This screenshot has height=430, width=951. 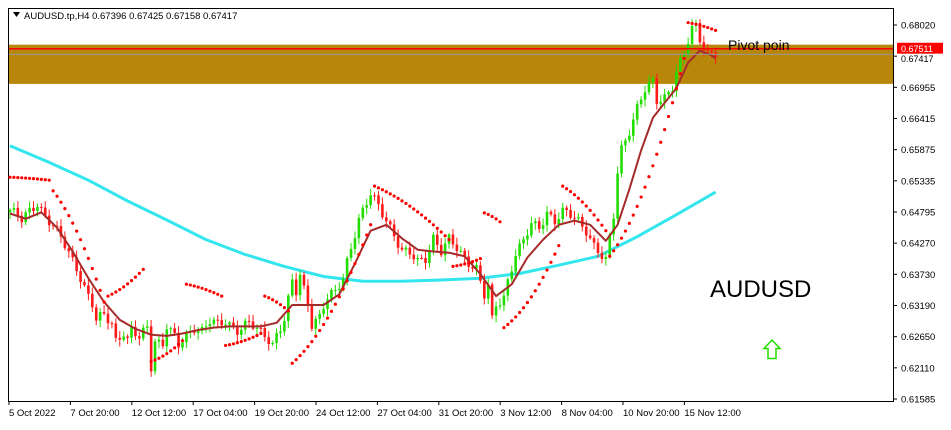 I want to click on price-axis-label: 0.62110, so click(x=918, y=368).